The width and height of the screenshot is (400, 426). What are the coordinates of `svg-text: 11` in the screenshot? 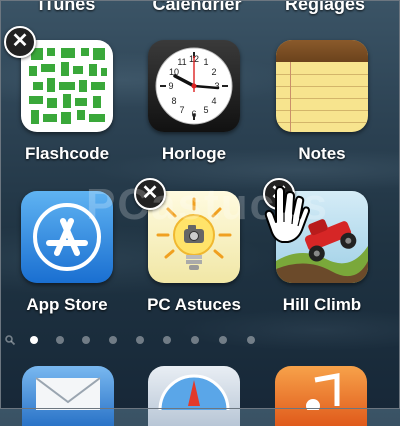 It's located at (181, 62).